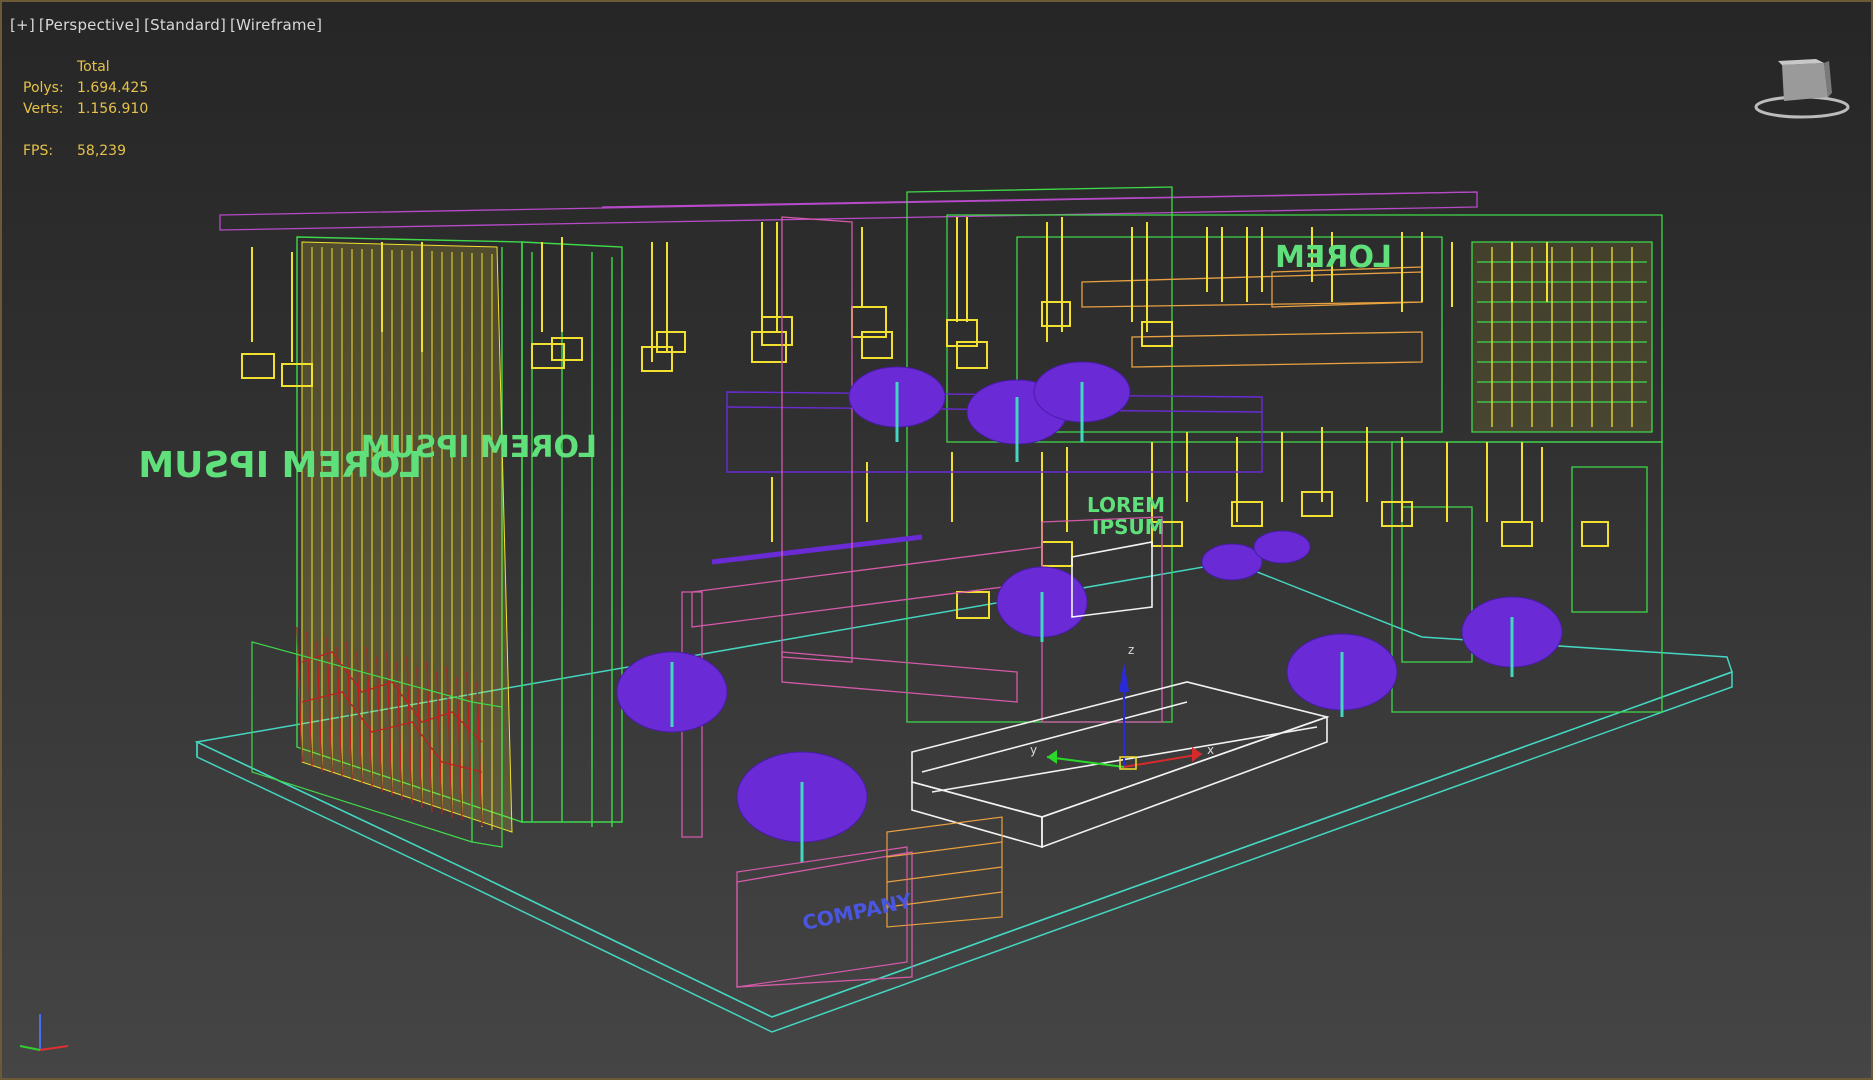 Image resolution: width=1873 pixels, height=1080 pixels. What do you see at coordinates (407, 537) in the screenshot?
I see `slatted-wood-panel` at bounding box center [407, 537].